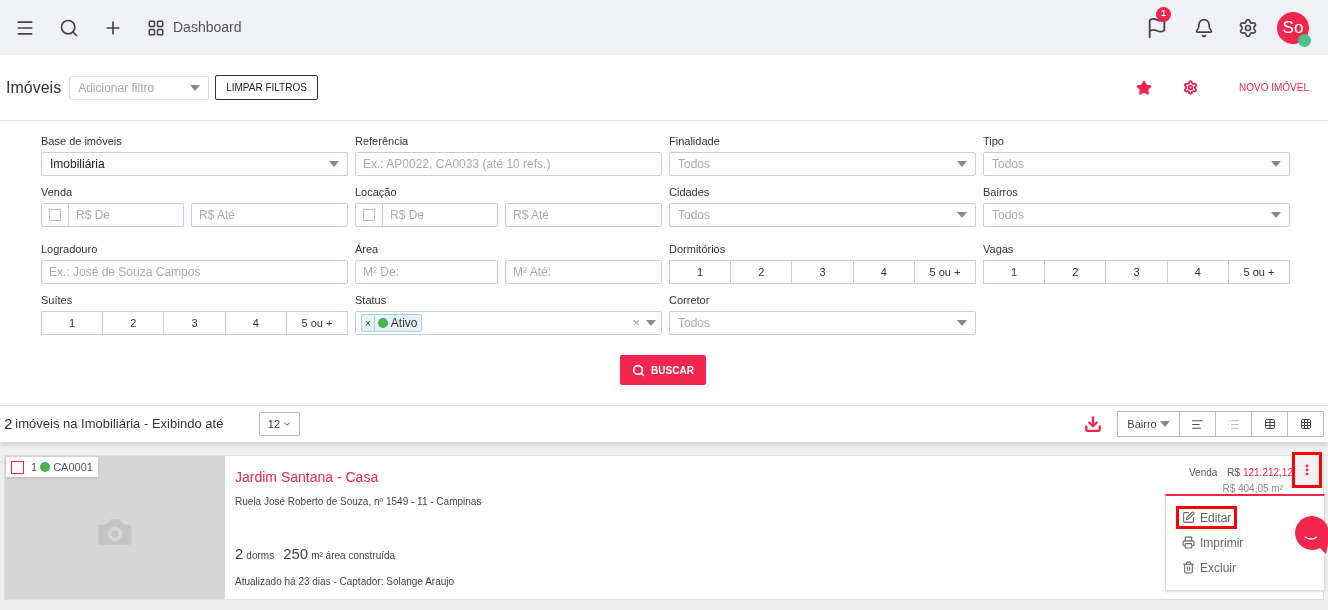  Describe the element at coordinates (280, 424) in the screenshot. I see `per-page-select: 12` at that location.